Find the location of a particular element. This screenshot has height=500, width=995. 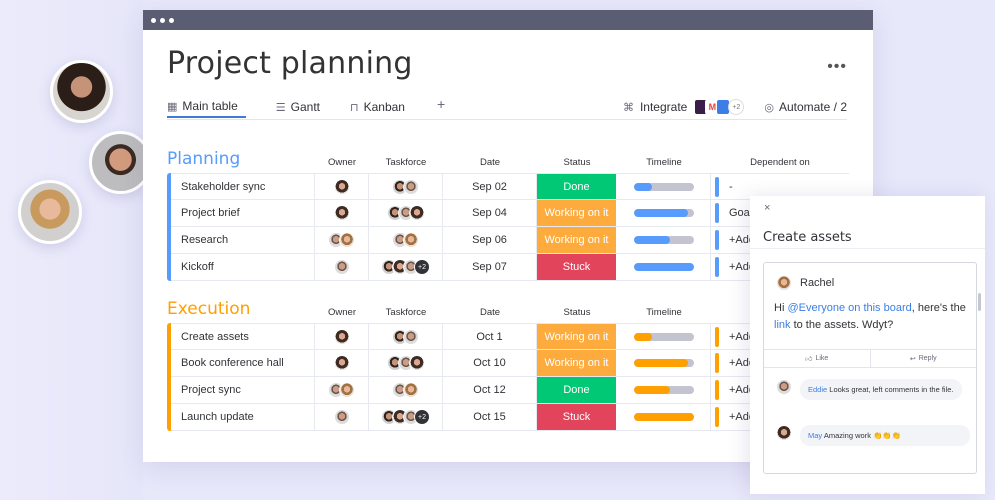

assets-link: link is located at coordinates (782, 325).